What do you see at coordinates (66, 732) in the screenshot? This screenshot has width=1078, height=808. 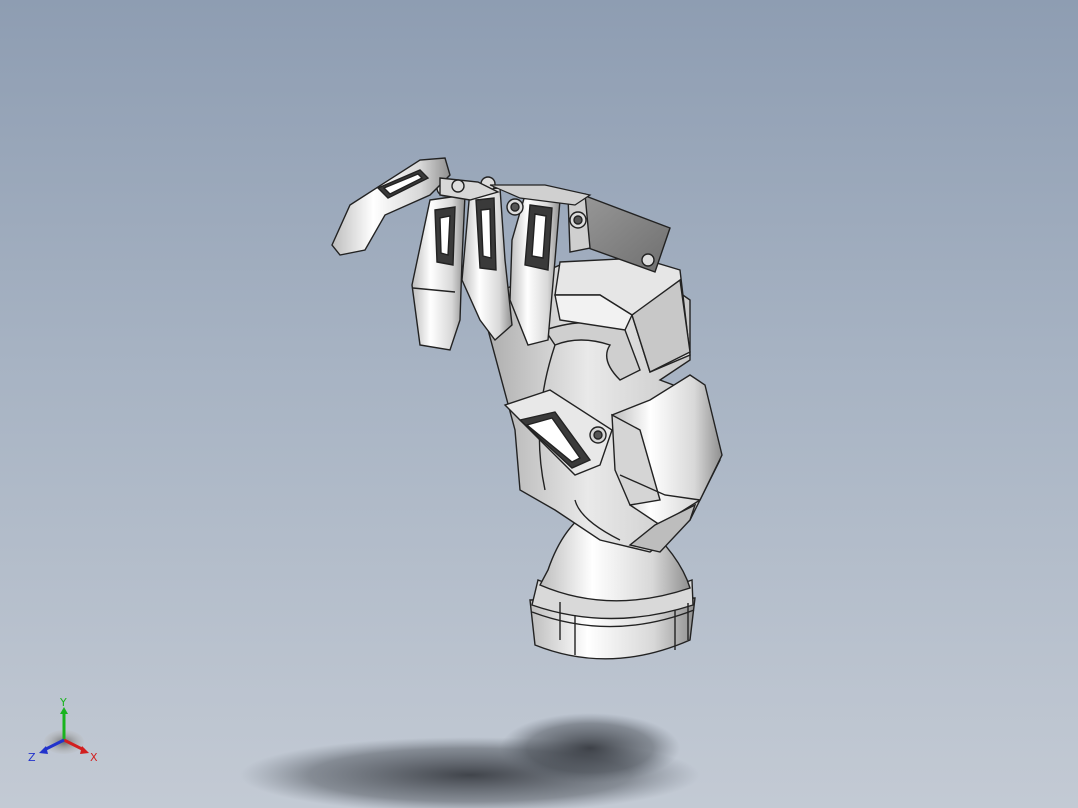 I see `coordinate-triad: Y X Z` at bounding box center [66, 732].